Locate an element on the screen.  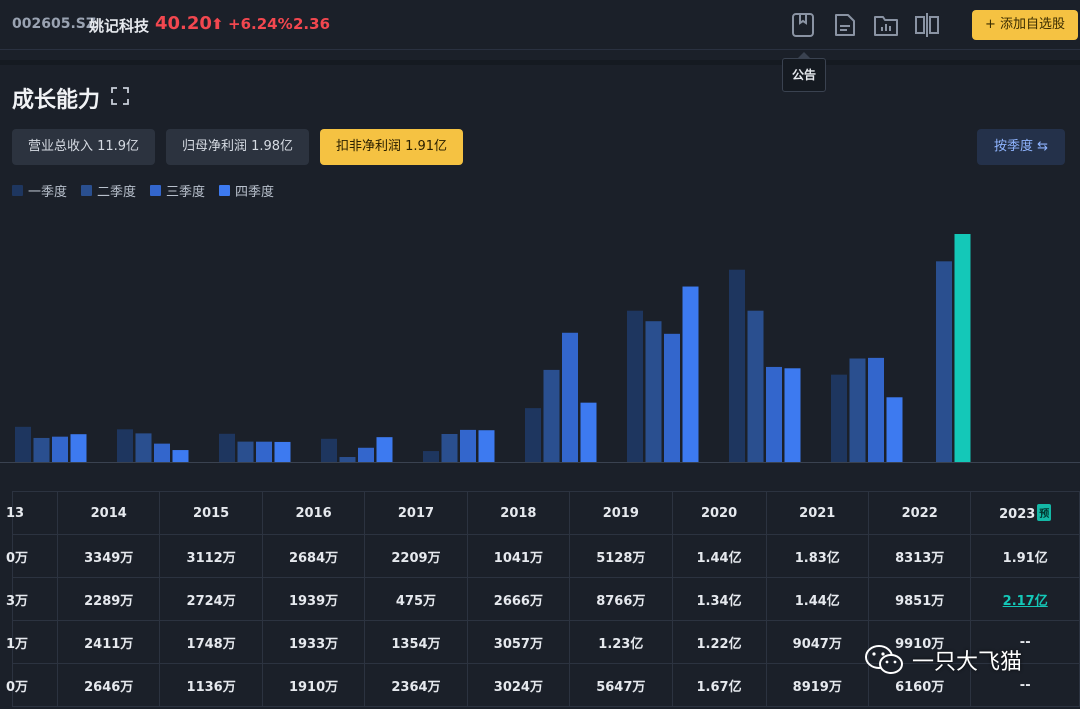
table-cell: 3349万 is located at coordinates (108, 556).